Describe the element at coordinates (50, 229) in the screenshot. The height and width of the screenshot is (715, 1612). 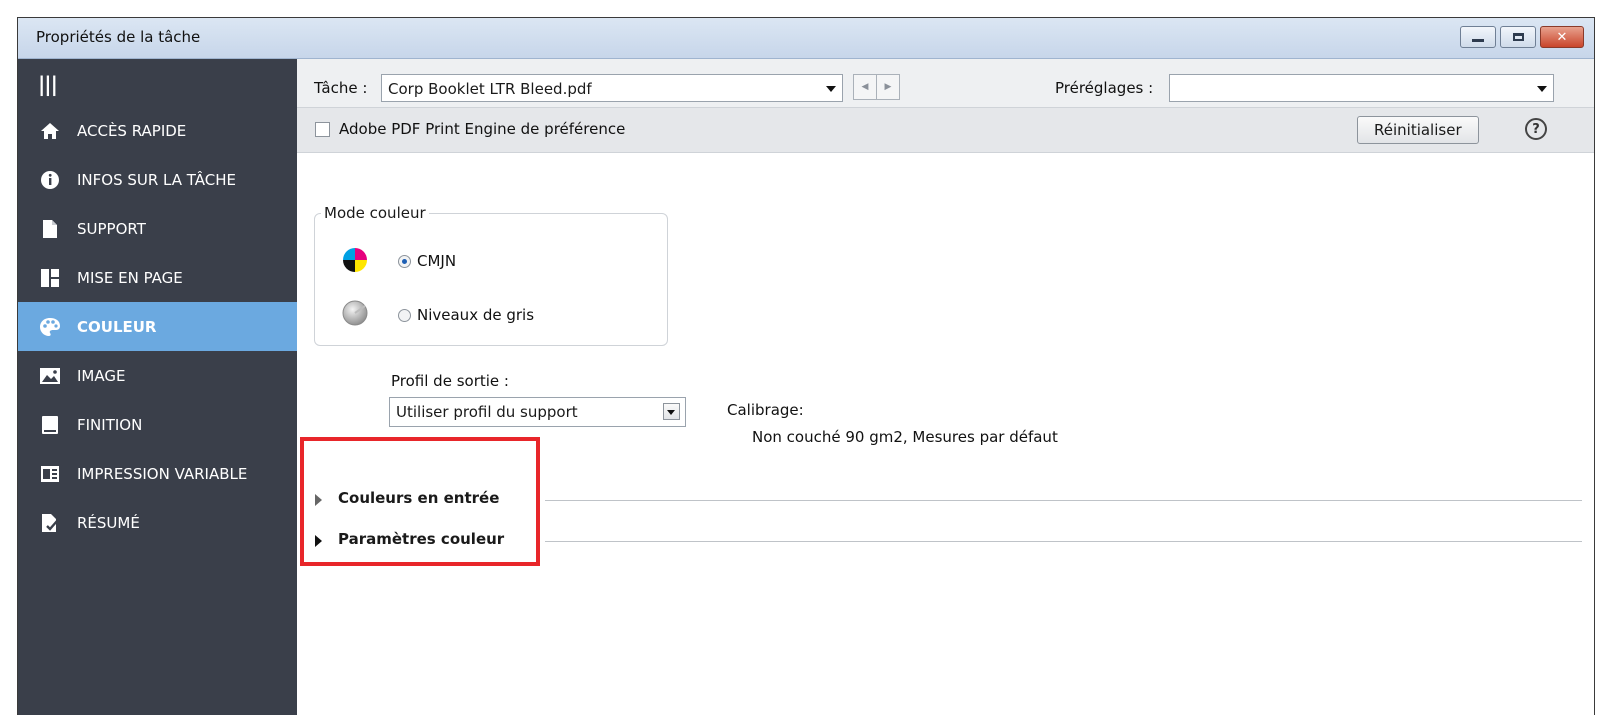
I see `document-icon` at that location.